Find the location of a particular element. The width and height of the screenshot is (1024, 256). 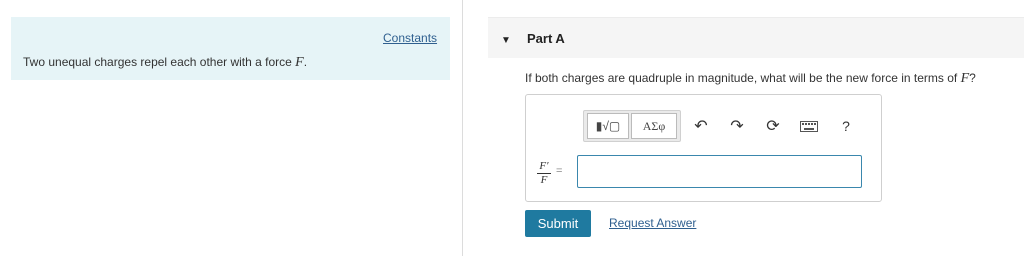

constants-link: Constants is located at coordinates (410, 38).